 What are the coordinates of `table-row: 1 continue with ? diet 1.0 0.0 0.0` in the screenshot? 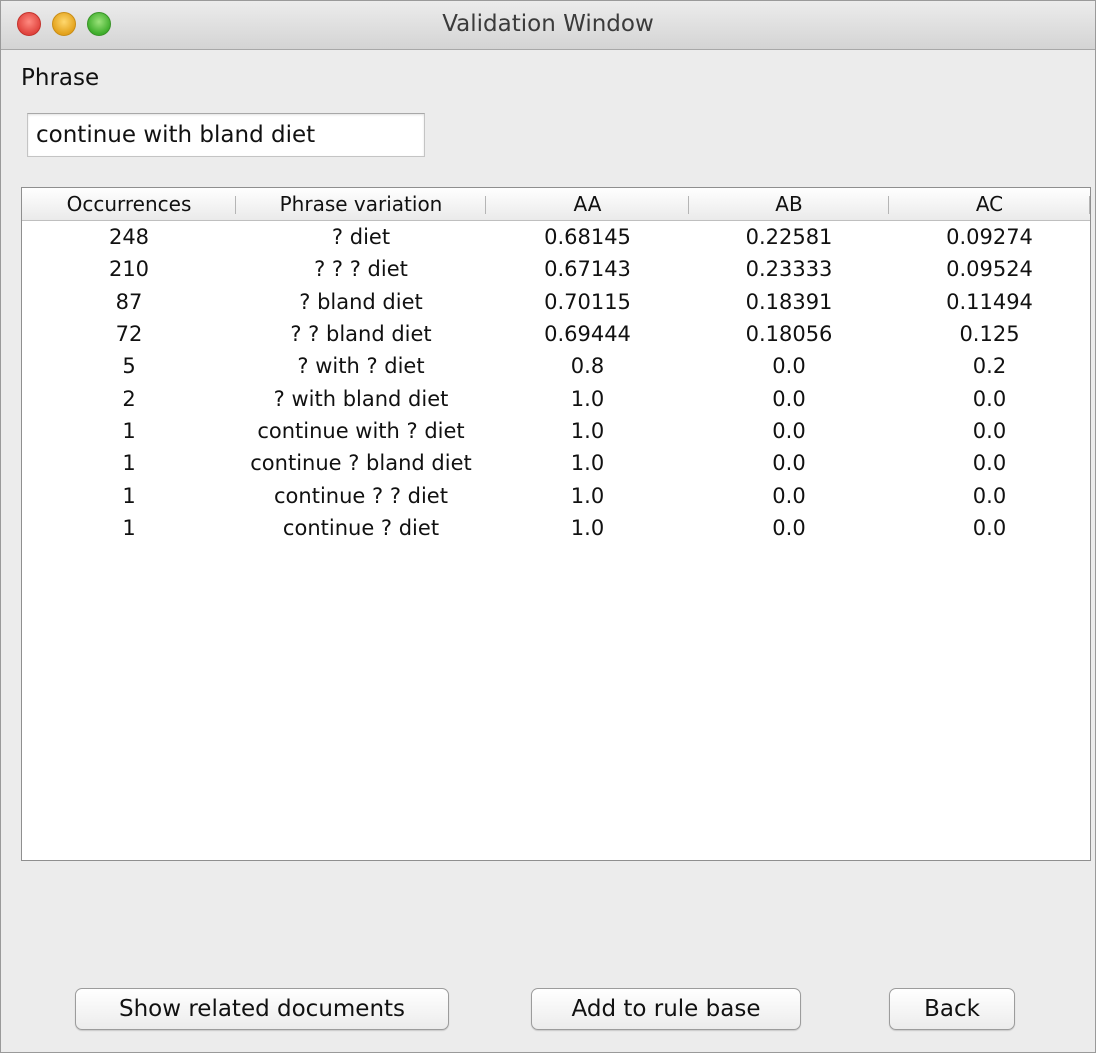 It's located at (556, 431).